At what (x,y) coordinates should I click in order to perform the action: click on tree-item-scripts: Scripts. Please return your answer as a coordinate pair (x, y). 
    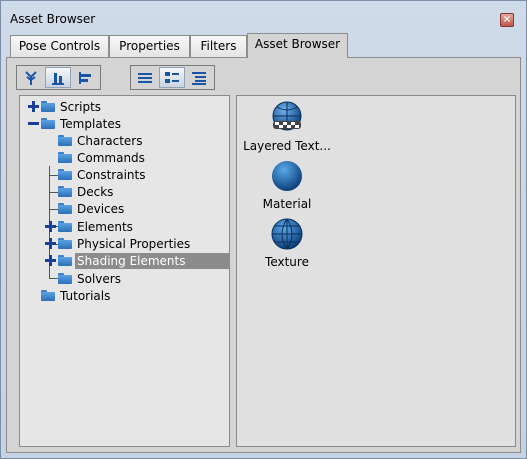
    Looking at the image, I should click on (65, 106).